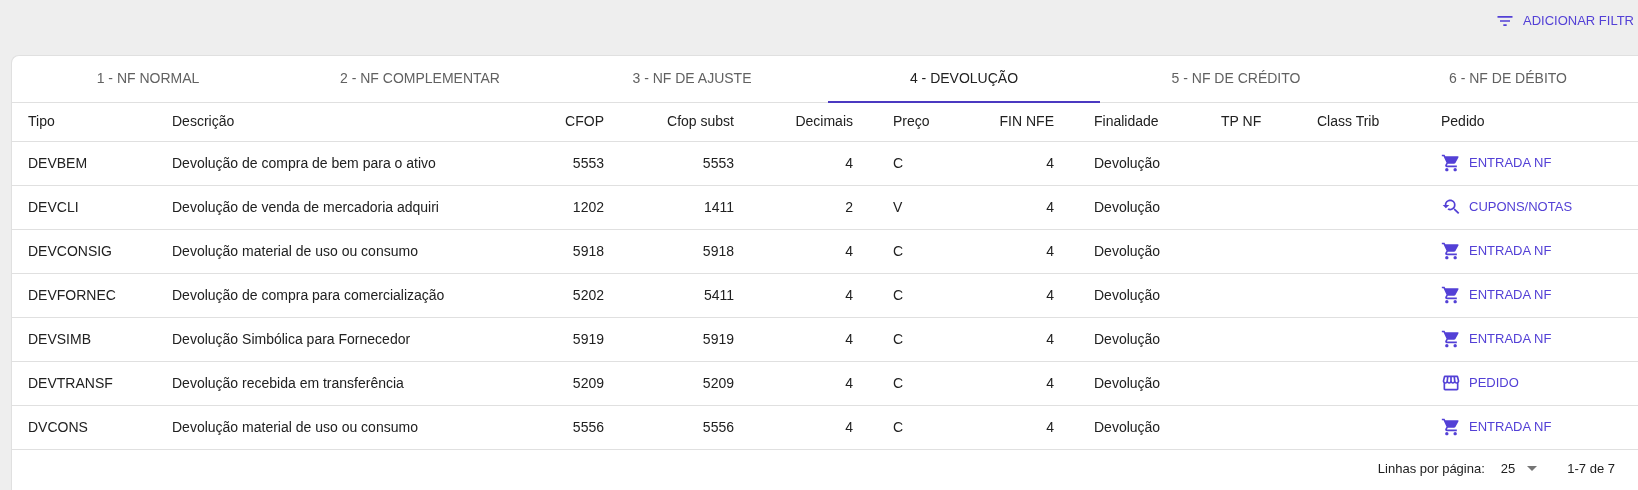  Describe the element at coordinates (1241, 121) in the screenshot. I see `column-header: TP NF` at that location.